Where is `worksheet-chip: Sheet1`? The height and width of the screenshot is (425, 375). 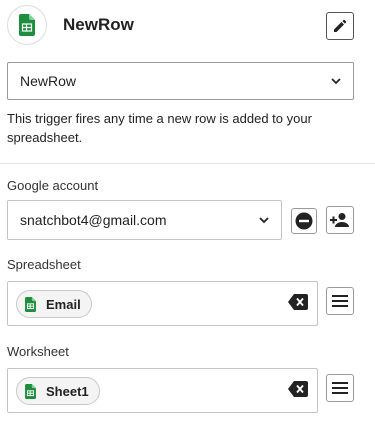 worksheet-chip: Sheet1 is located at coordinates (58, 391).